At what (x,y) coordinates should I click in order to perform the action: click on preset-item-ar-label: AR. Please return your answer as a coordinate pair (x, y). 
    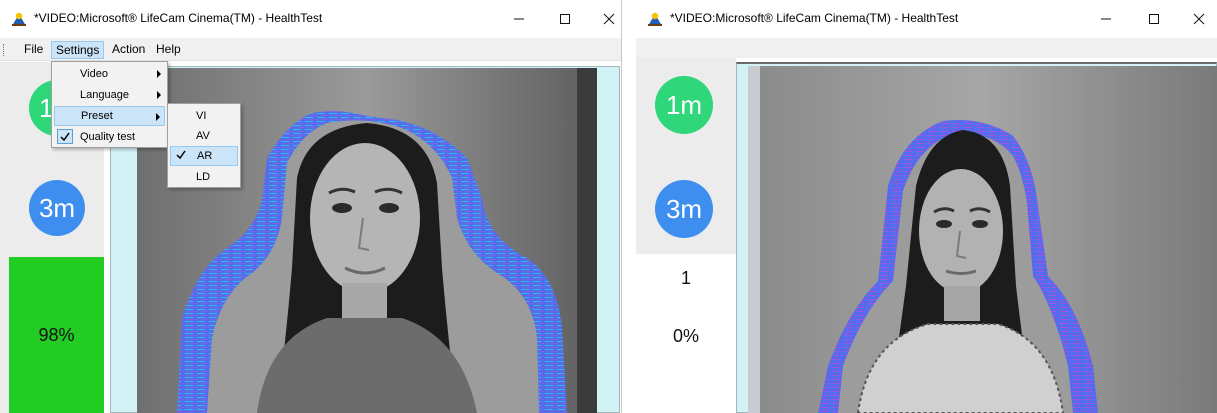
    Looking at the image, I should click on (205, 156).